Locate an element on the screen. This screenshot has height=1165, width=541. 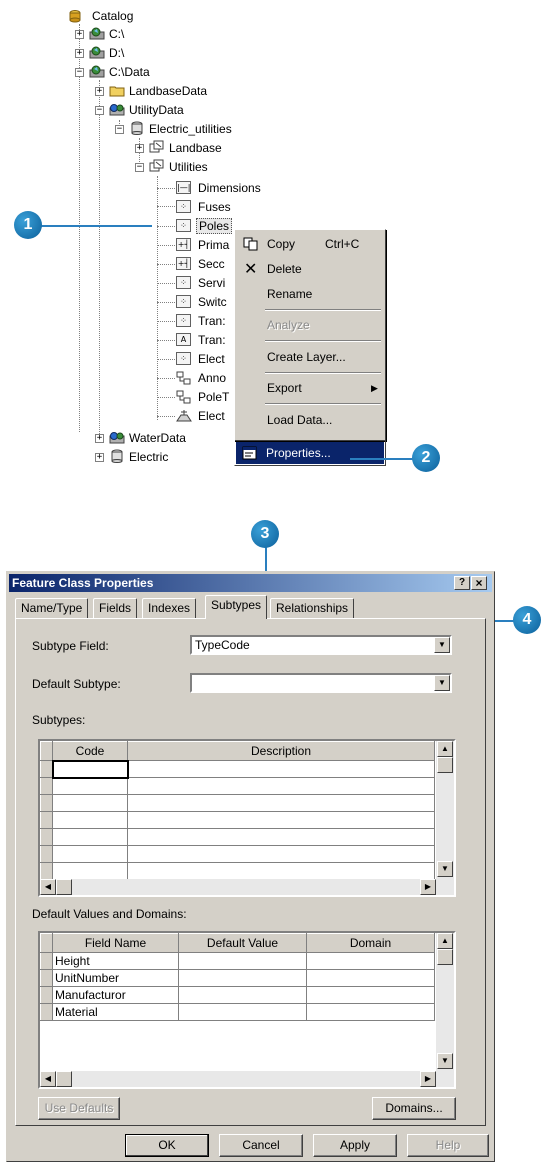
tree-item-label: Elect is located at coordinates (211, 416).